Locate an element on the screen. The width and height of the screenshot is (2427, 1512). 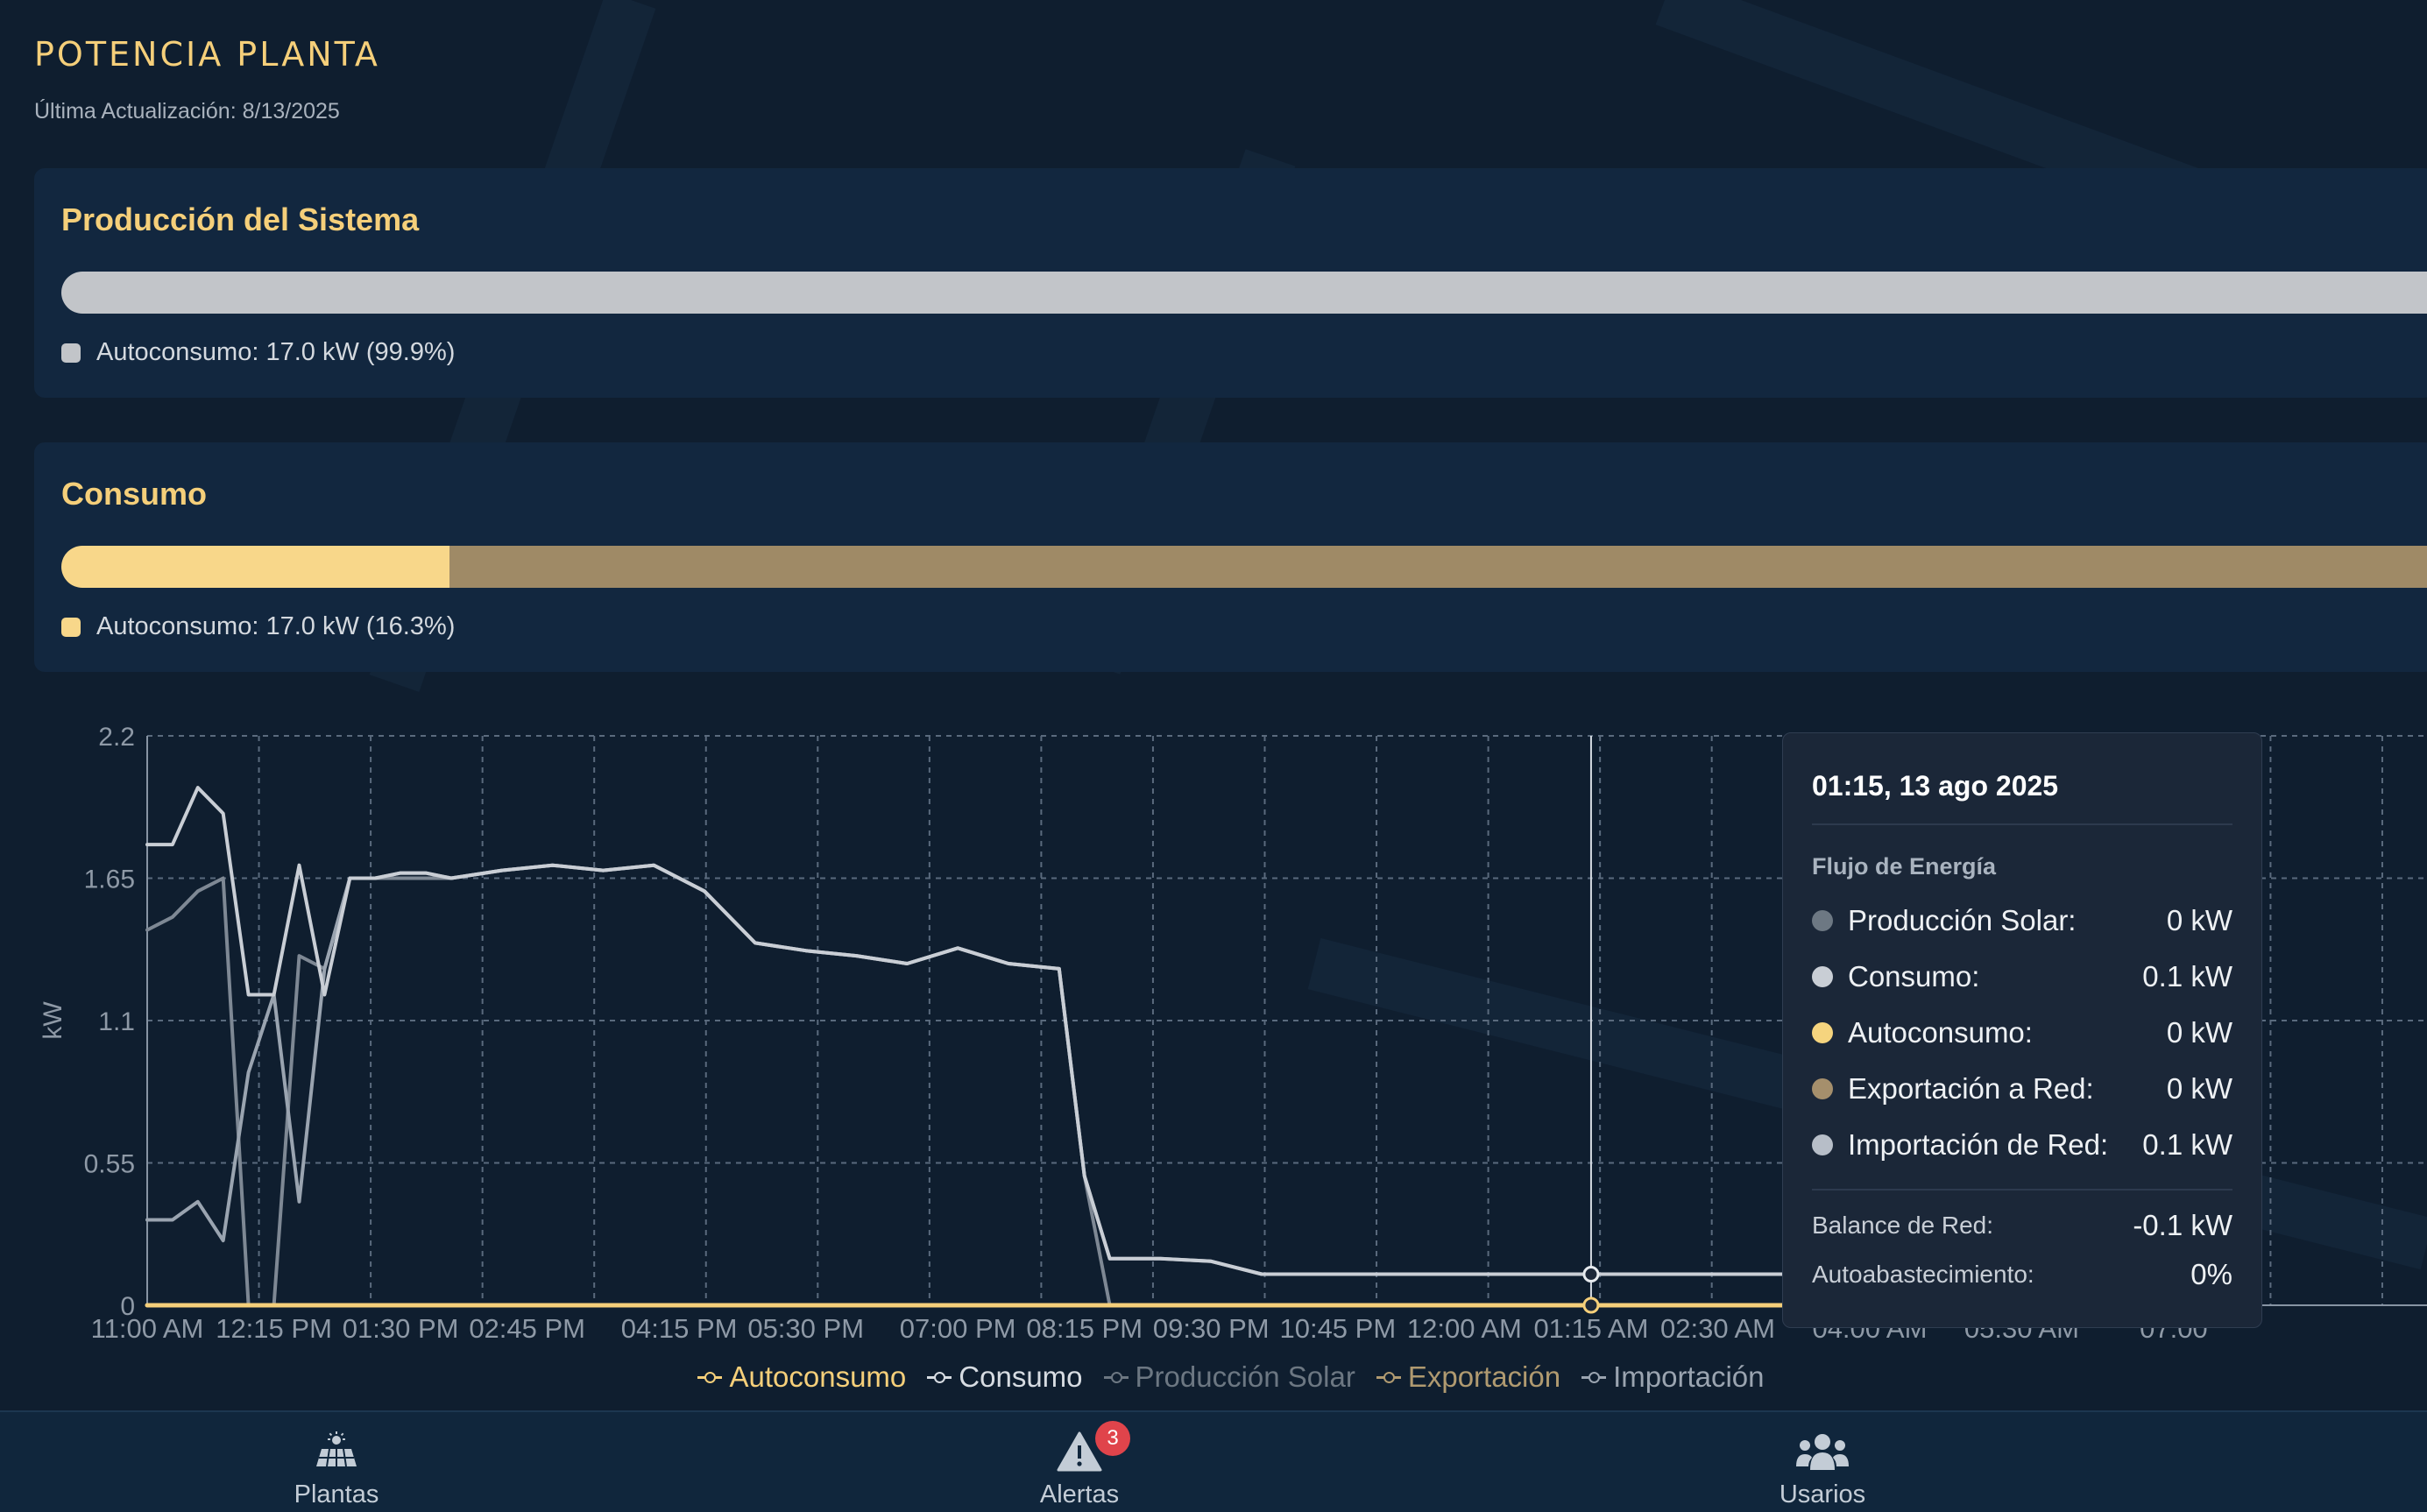
tooltip-row-label: Consumo: is located at coordinates (1914, 977).